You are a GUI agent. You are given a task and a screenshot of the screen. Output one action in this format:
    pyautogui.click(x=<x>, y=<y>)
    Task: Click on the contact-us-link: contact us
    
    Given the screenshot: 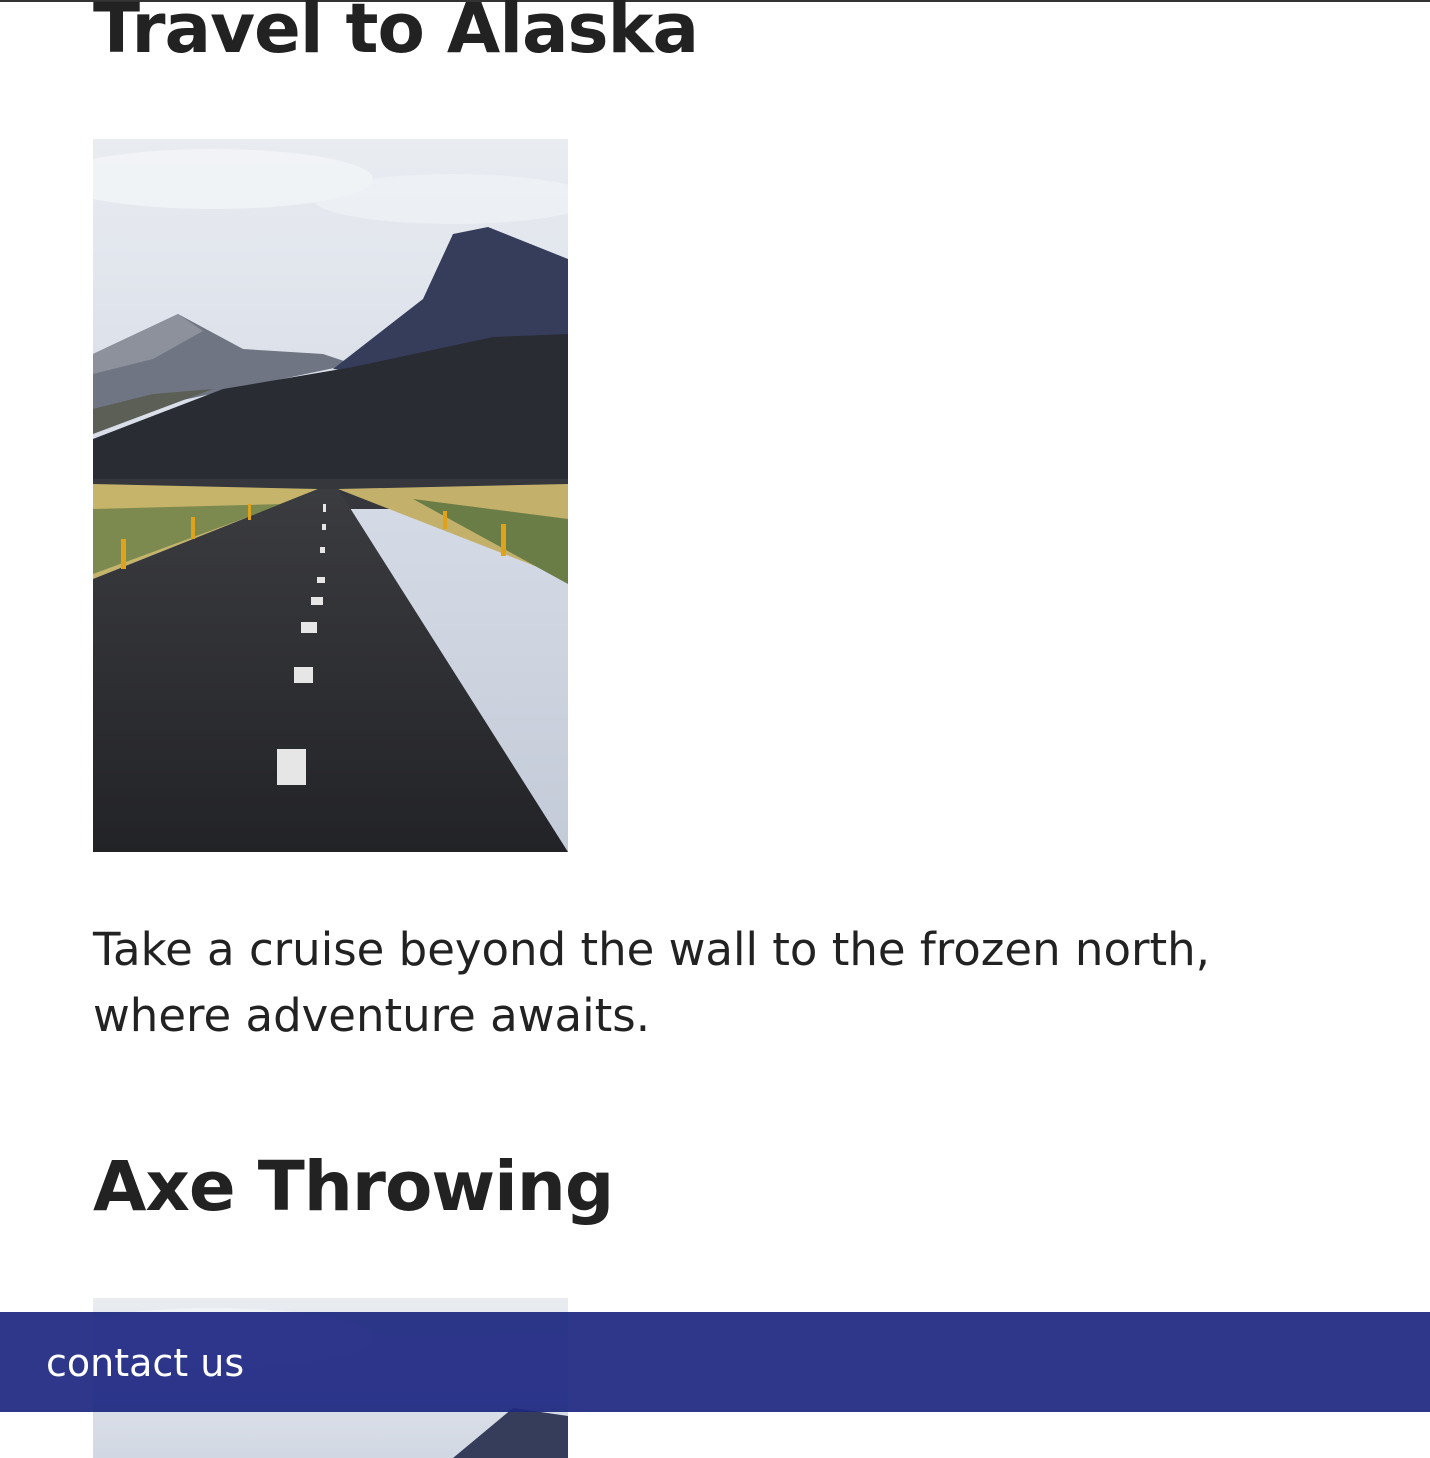 What is the action you would take?
    pyautogui.click(x=145, y=1363)
    